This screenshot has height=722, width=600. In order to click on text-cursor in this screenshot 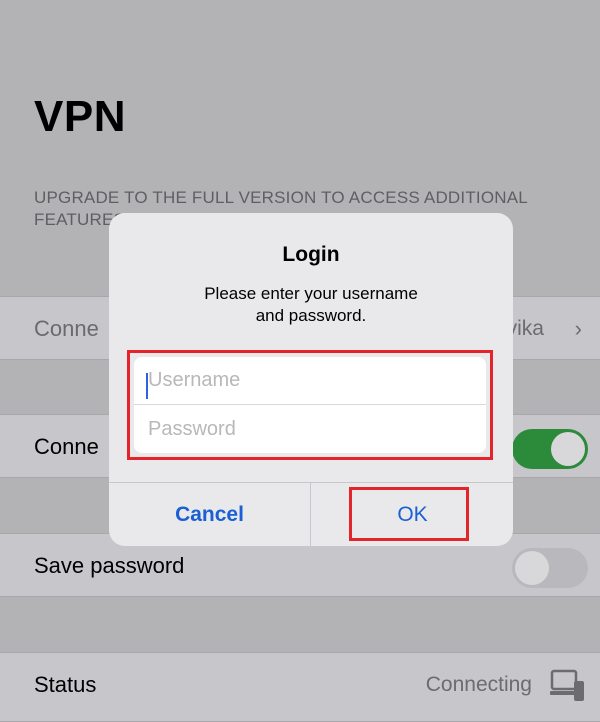, I will do `click(147, 386)`.